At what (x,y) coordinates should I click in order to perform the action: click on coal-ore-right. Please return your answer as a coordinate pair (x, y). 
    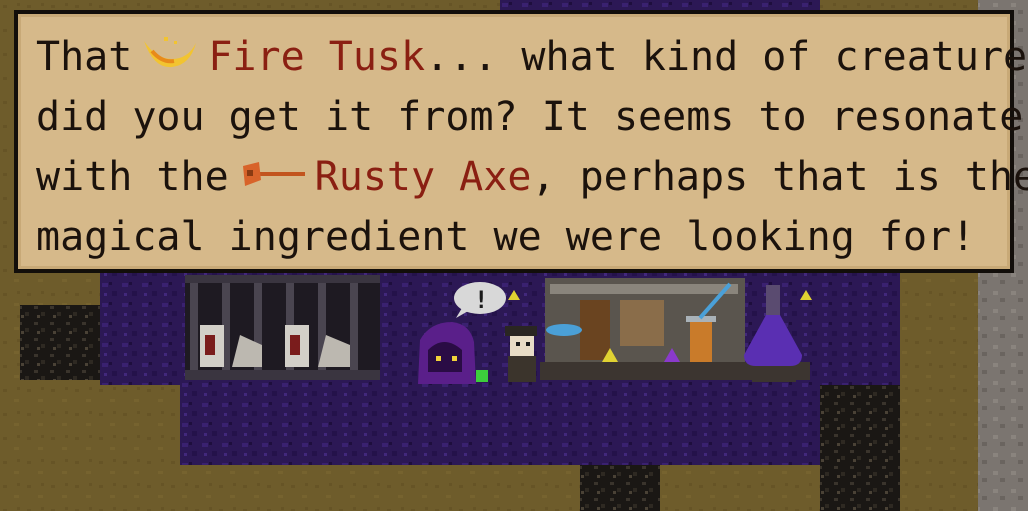
    Looking at the image, I should click on (860, 448).